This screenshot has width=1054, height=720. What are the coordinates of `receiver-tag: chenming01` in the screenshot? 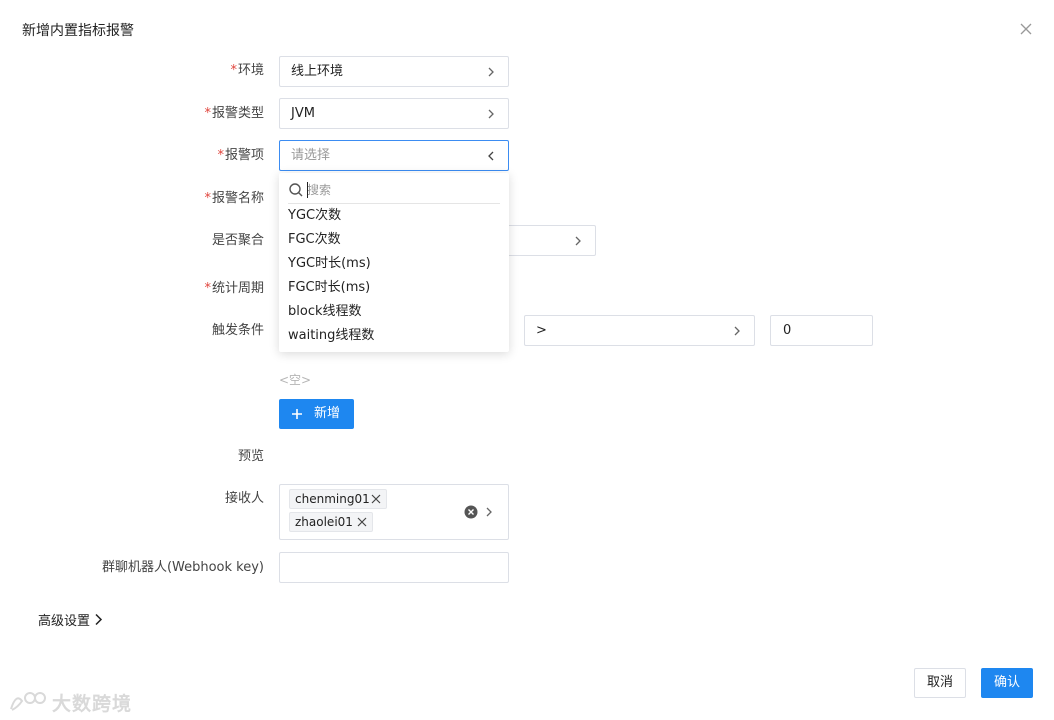 It's located at (338, 499).